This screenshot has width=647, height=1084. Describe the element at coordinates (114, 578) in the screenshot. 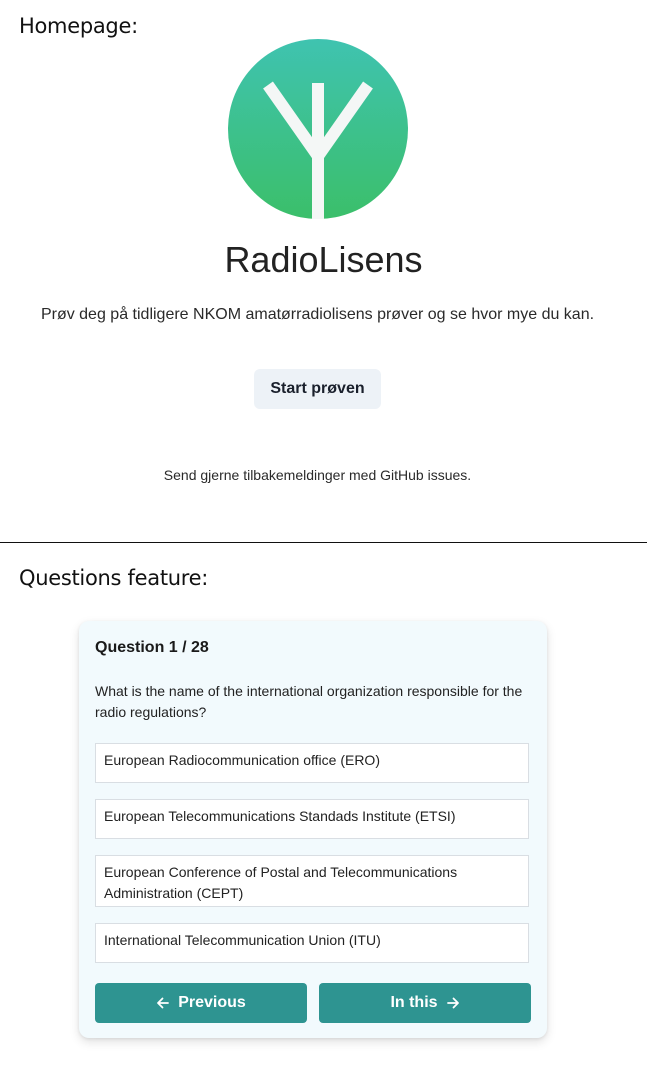

I see `questions-heading: Questions feature:` at that location.